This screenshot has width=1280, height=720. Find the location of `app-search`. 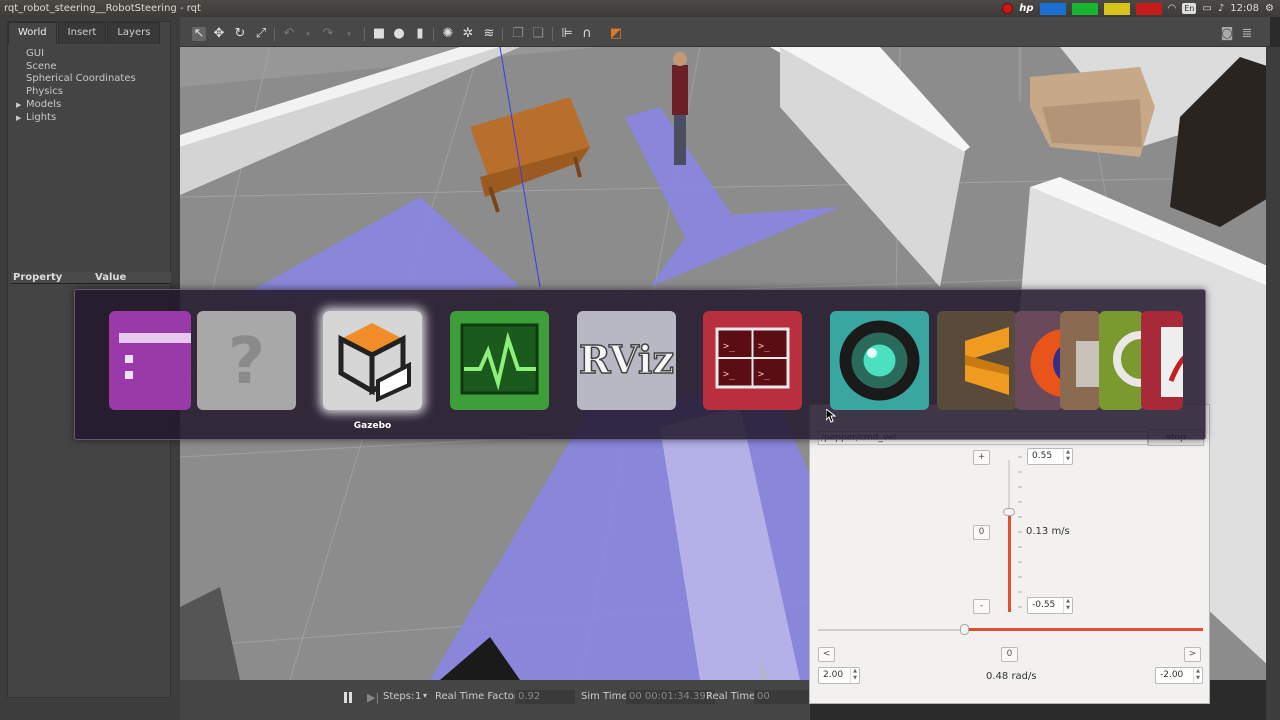

app-search is located at coordinates (1121, 360).